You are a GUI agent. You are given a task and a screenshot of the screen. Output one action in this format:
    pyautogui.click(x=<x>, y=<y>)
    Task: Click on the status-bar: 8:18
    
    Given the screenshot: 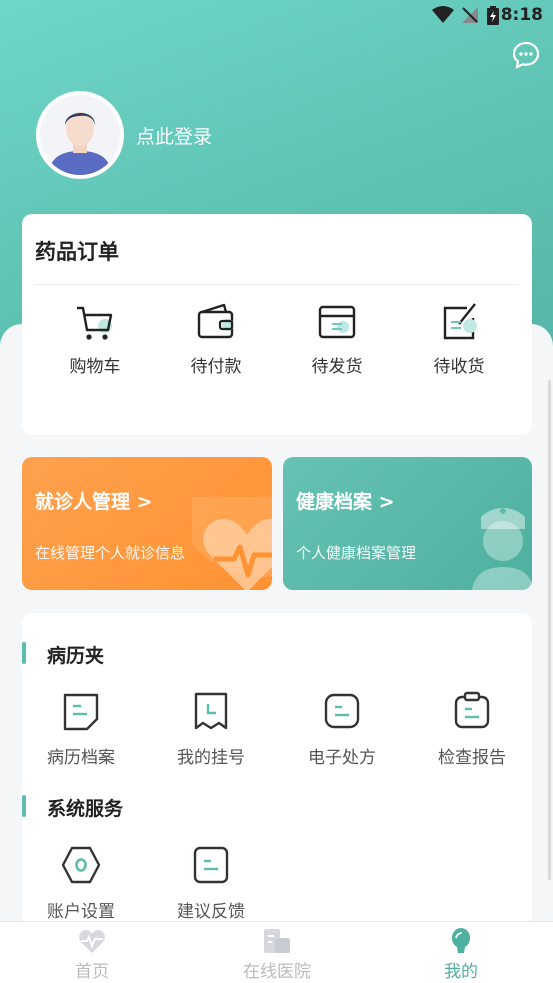 What is the action you would take?
    pyautogui.click(x=276, y=15)
    